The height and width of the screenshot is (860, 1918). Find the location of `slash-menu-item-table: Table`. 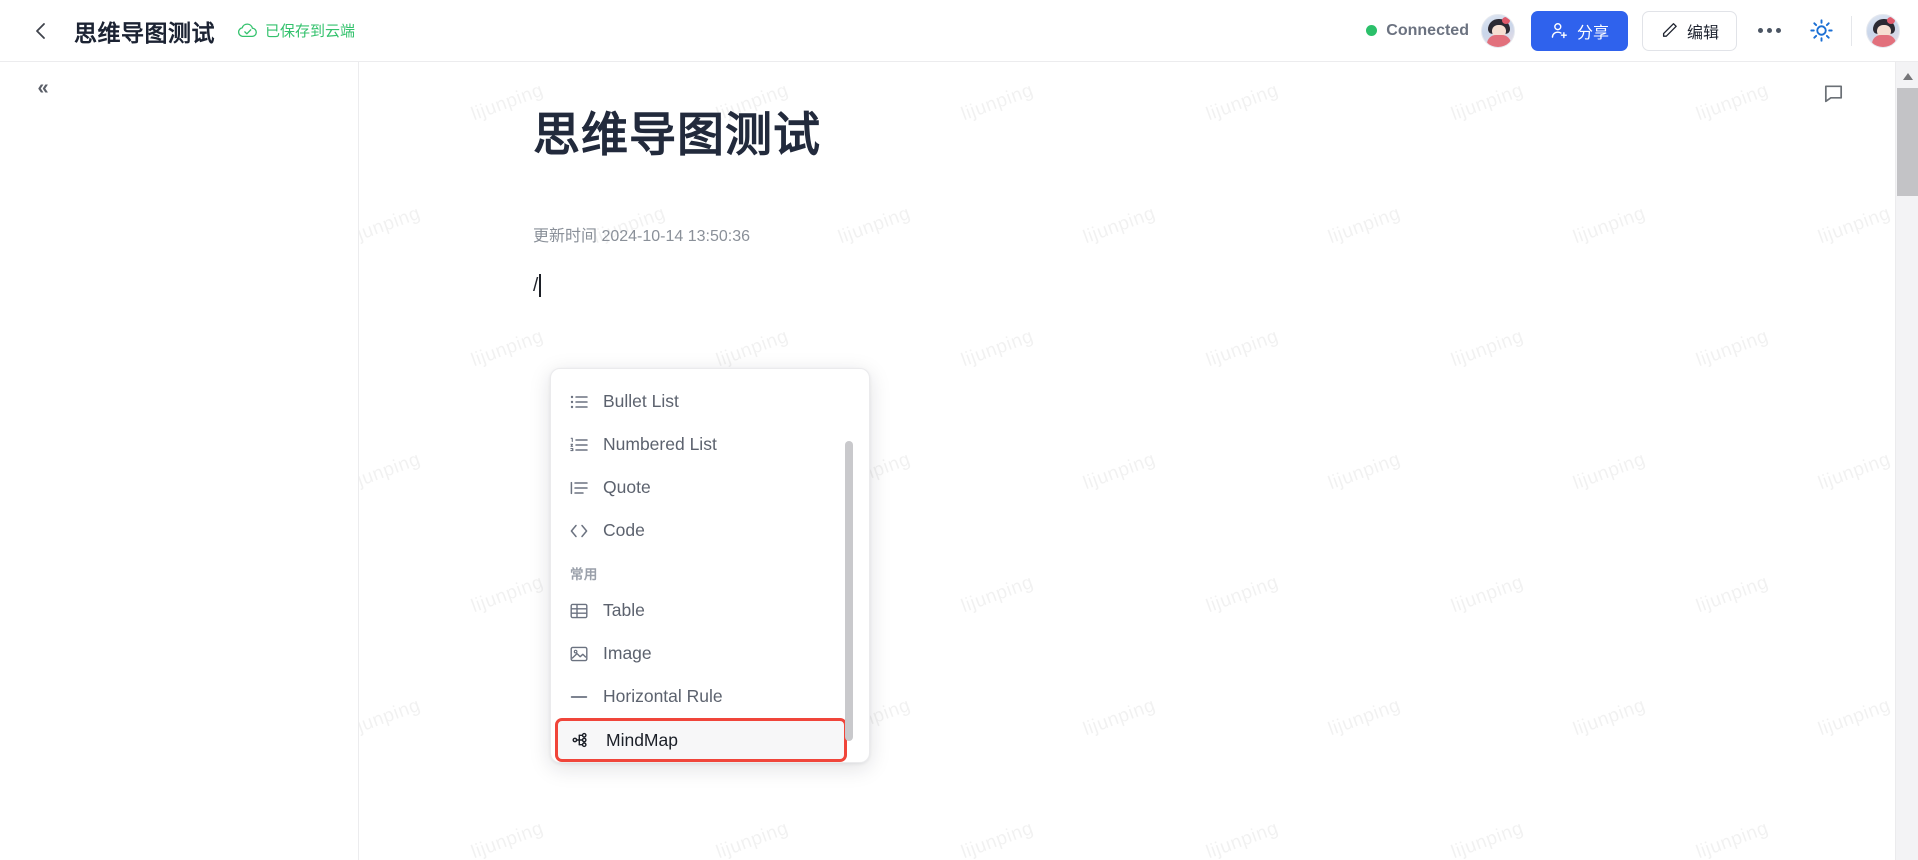

slash-menu-item-table: Table is located at coordinates (710, 610).